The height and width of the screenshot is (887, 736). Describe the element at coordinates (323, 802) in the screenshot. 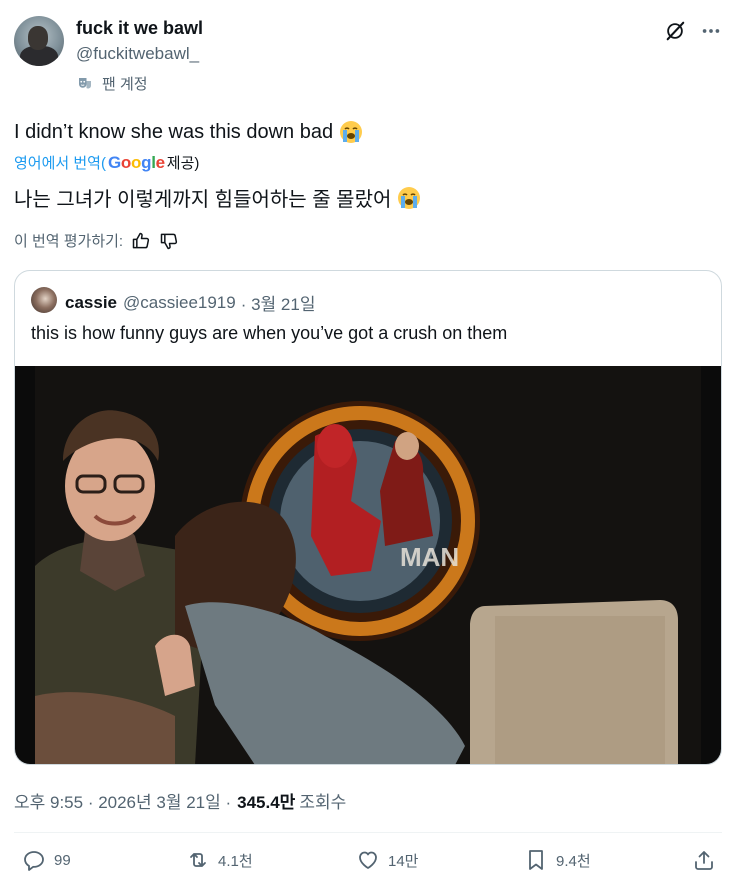

I see `views-label: 조회수` at that location.